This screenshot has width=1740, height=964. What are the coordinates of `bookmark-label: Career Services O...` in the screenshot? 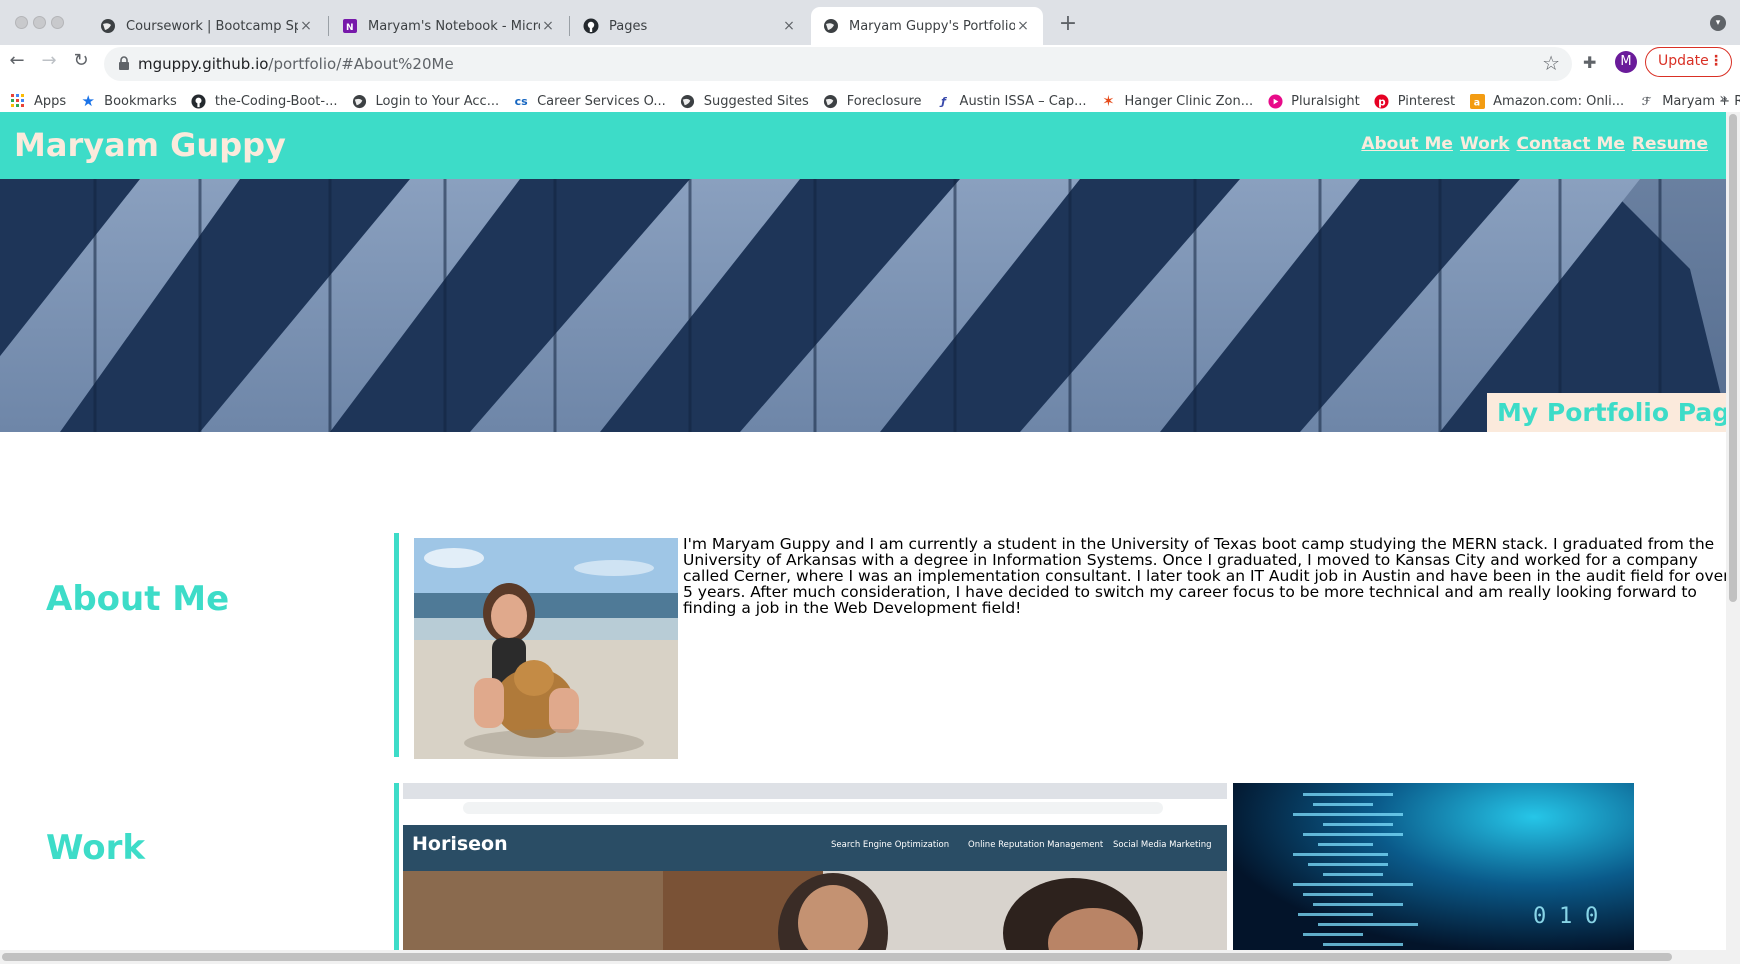 It's located at (601, 101).